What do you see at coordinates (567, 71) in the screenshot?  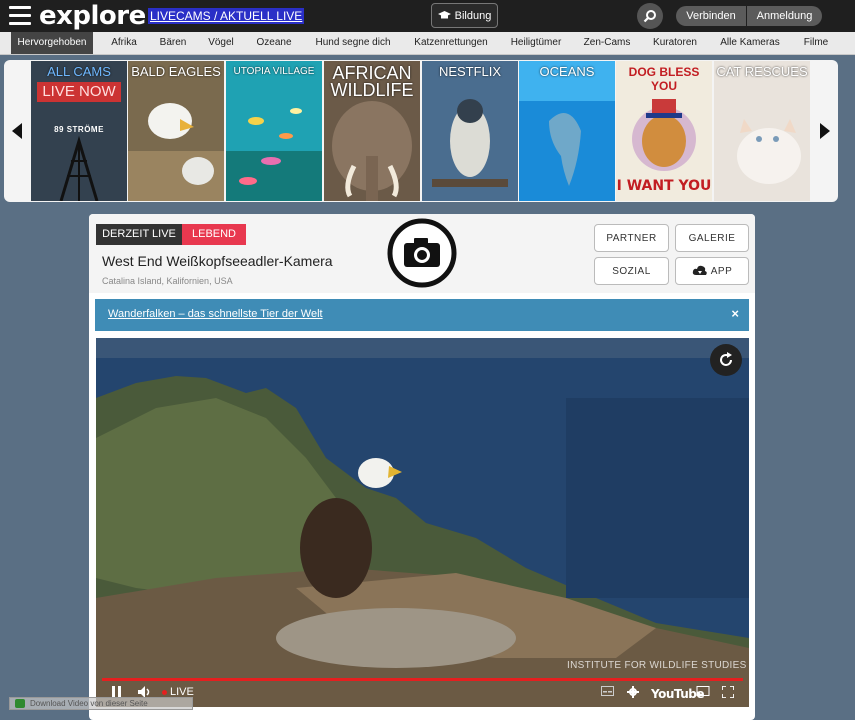 I see `tile-title: OCEANS` at bounding box center [567, 71].